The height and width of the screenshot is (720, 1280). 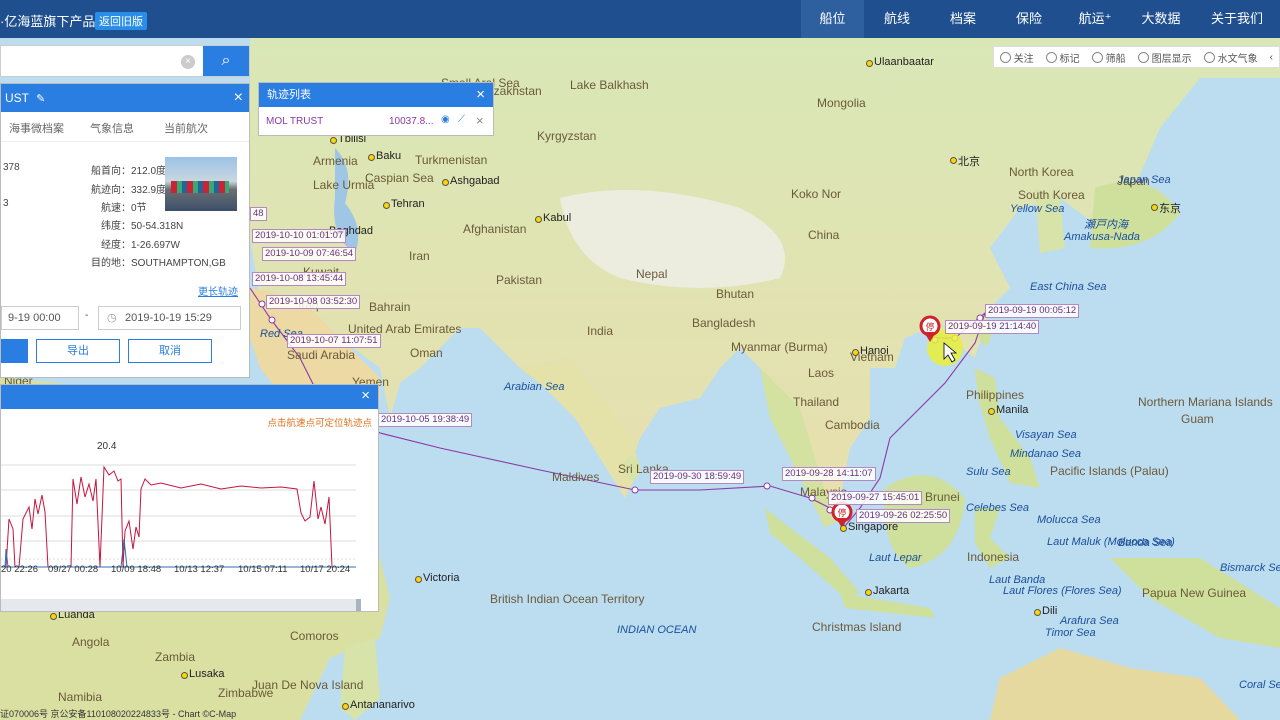 What do you see at coordinates (1161, 19) in the screenshot?
I see `nav-item: 大数据` at bounding box center [1161, 19].